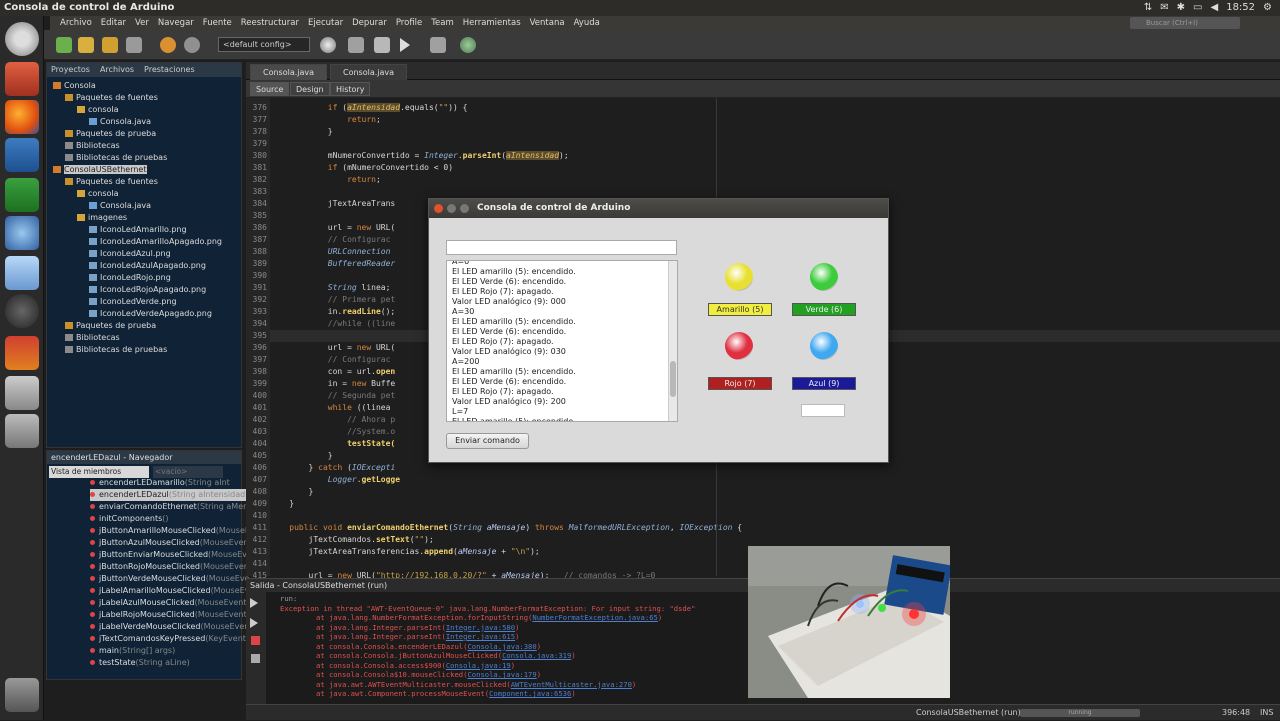  What do you see at coordinates (22, 117) in the screenshot?
I see `firefox-icon` at bounding box center [22, 117].